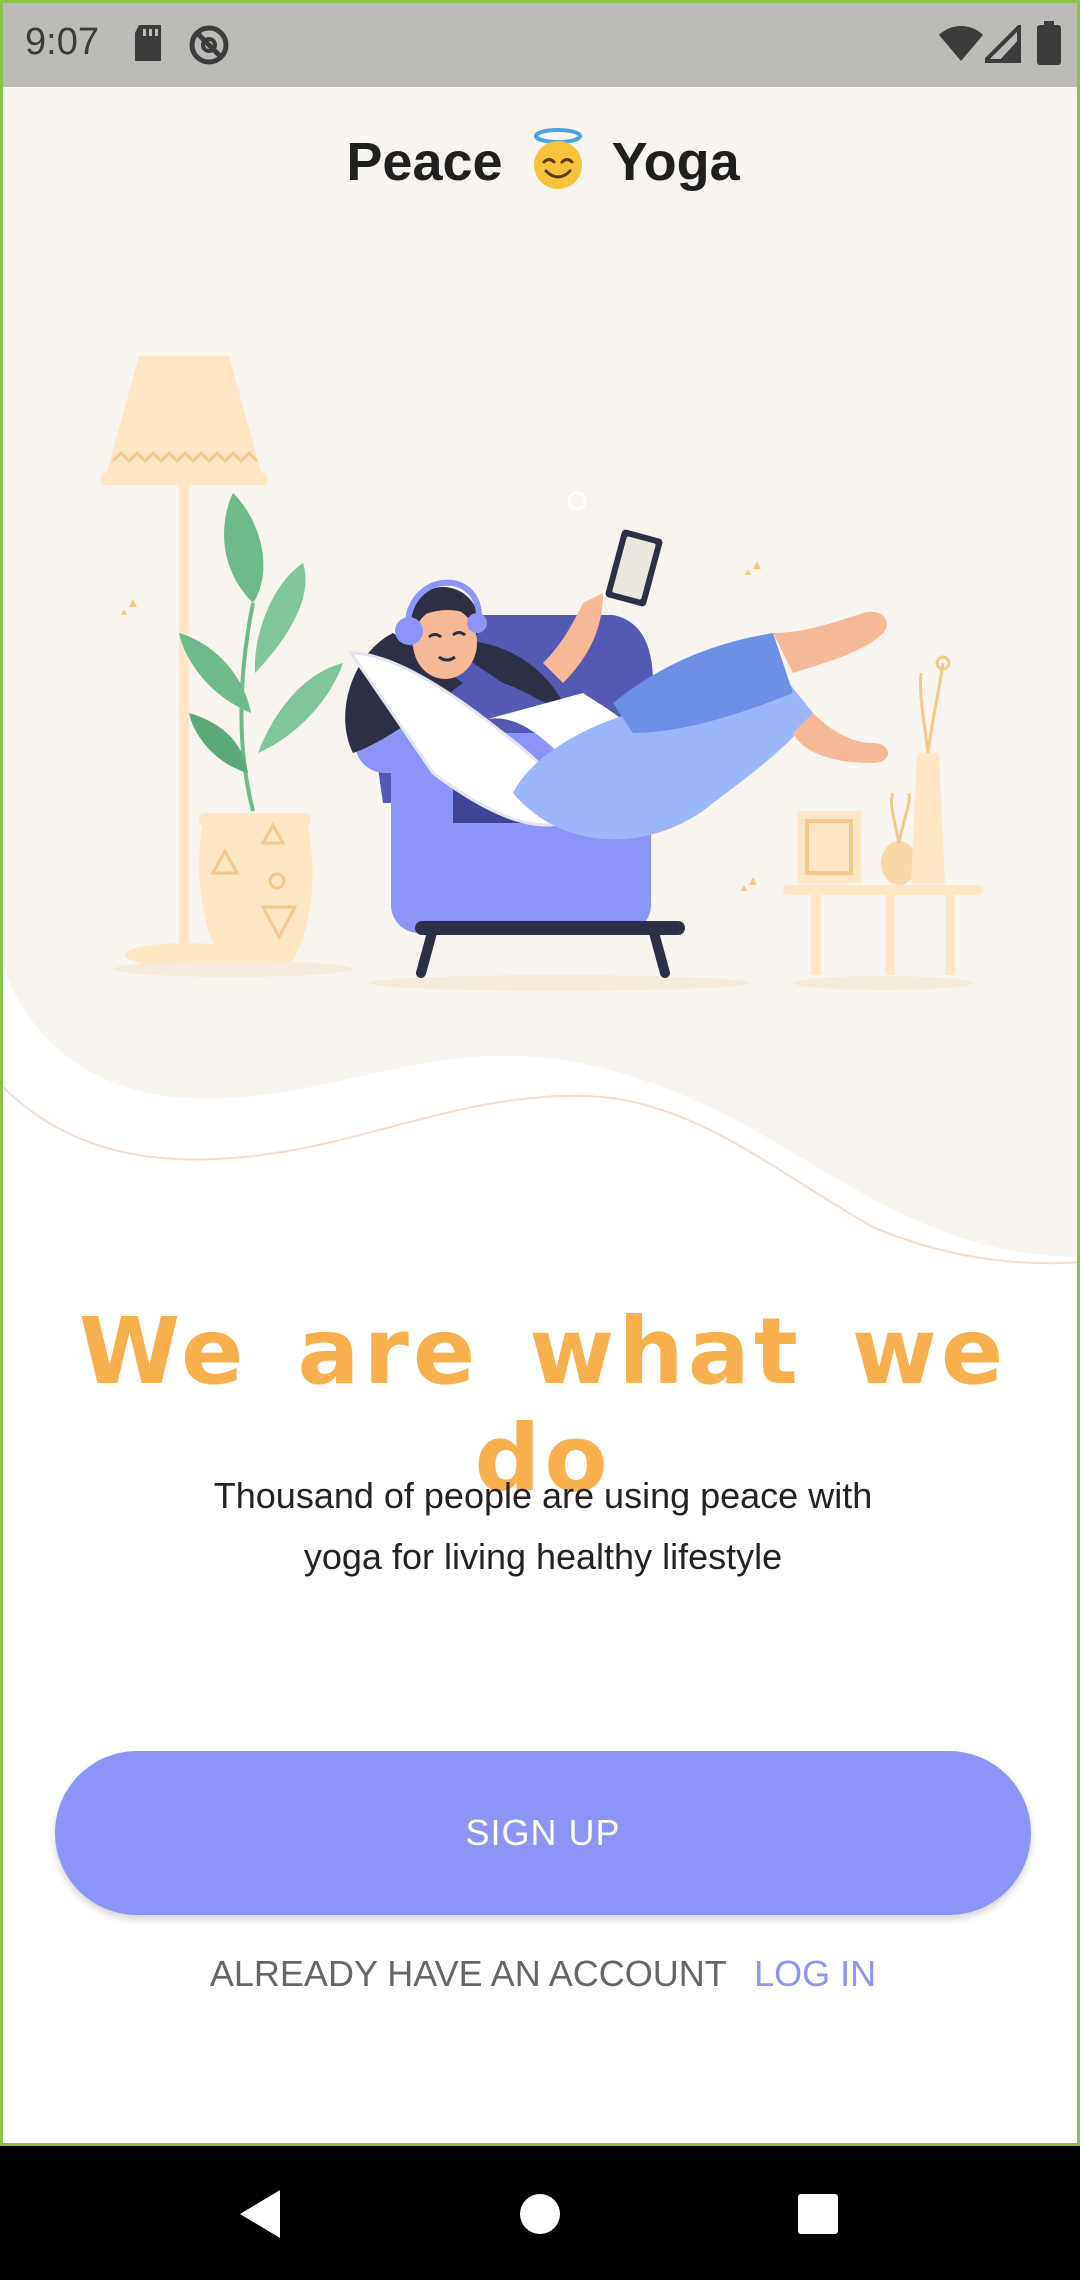  I want to click on status-time: 9:07, so click(62, 42).